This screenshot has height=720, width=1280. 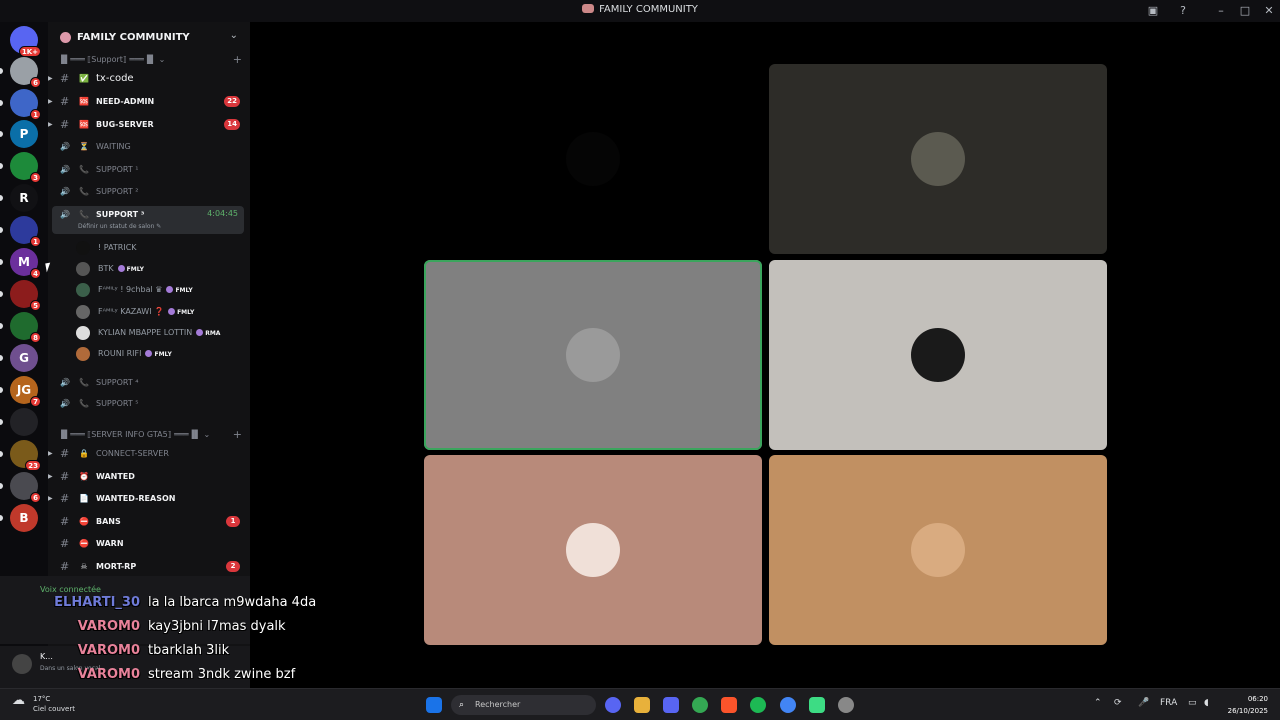 I want to click on microphone-icon: 🎤, so click(x=1143, y=703).